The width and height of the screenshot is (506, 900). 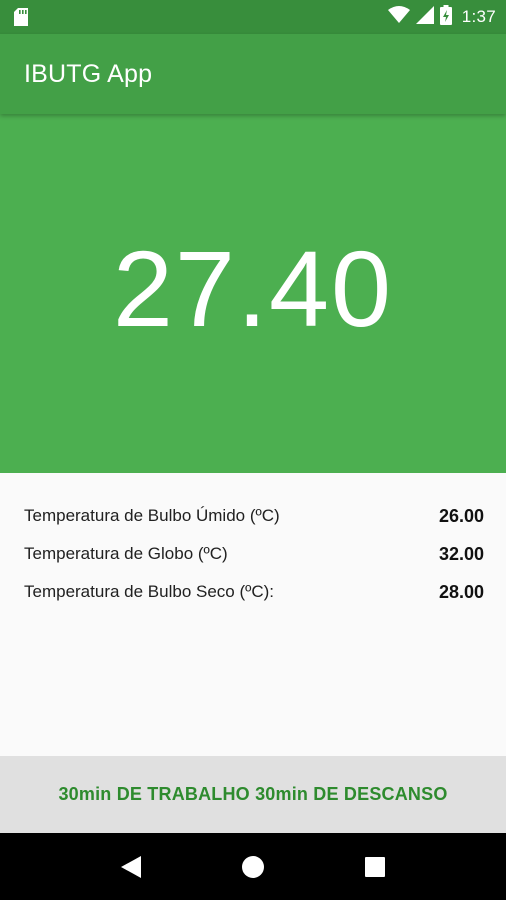 What do you see at coordinates (126, 553) in the screenshot?
I see `reading-label: Temperatura de Globo (ºC)` at bounding box center [126, 553].